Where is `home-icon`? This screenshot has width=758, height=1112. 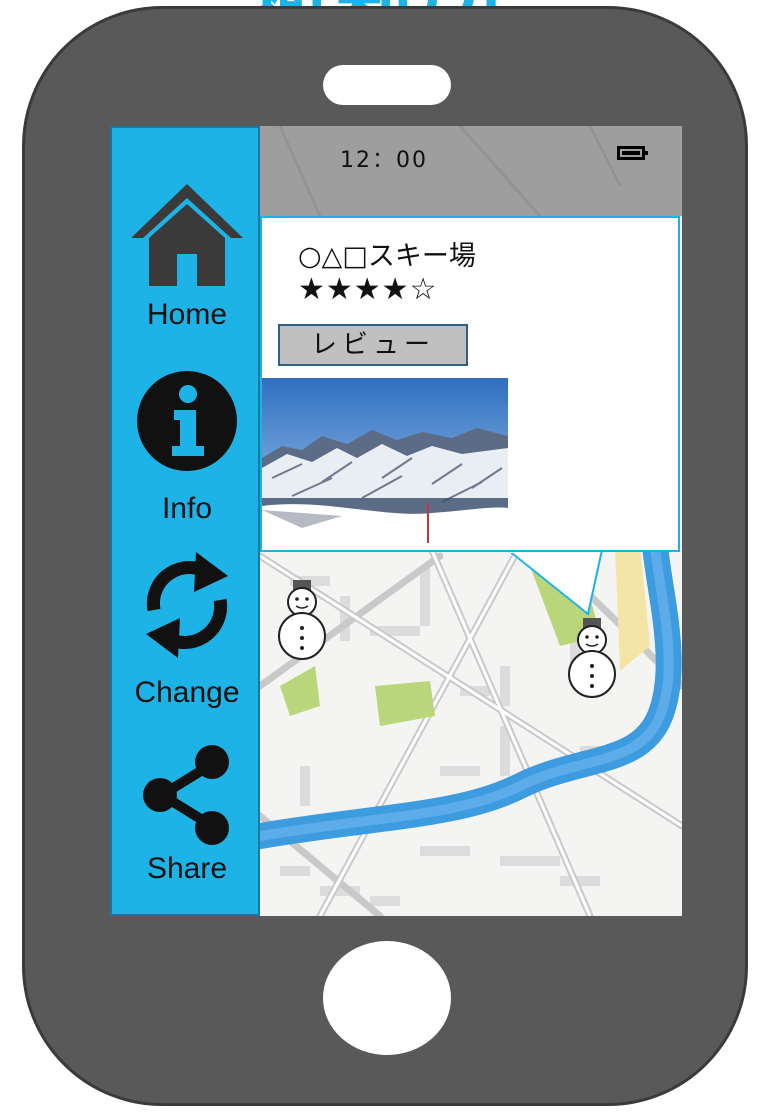 home-icon is located at coordinates (187, 235).